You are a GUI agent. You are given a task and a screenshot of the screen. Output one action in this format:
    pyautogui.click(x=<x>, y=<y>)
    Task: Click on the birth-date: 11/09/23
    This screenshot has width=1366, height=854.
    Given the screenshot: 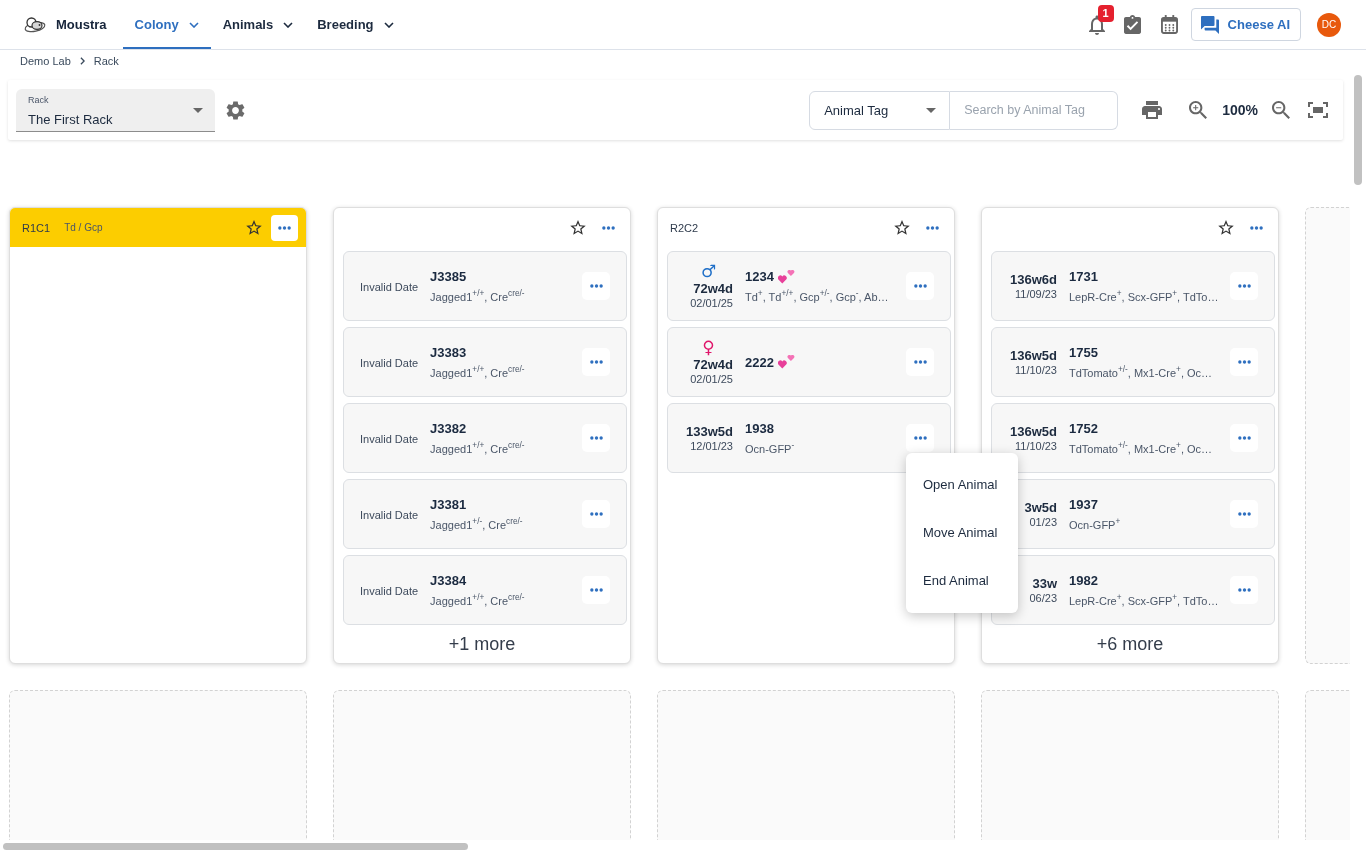 What is the action you would take?
    pyautogui.click(x=1036, y=294)
    